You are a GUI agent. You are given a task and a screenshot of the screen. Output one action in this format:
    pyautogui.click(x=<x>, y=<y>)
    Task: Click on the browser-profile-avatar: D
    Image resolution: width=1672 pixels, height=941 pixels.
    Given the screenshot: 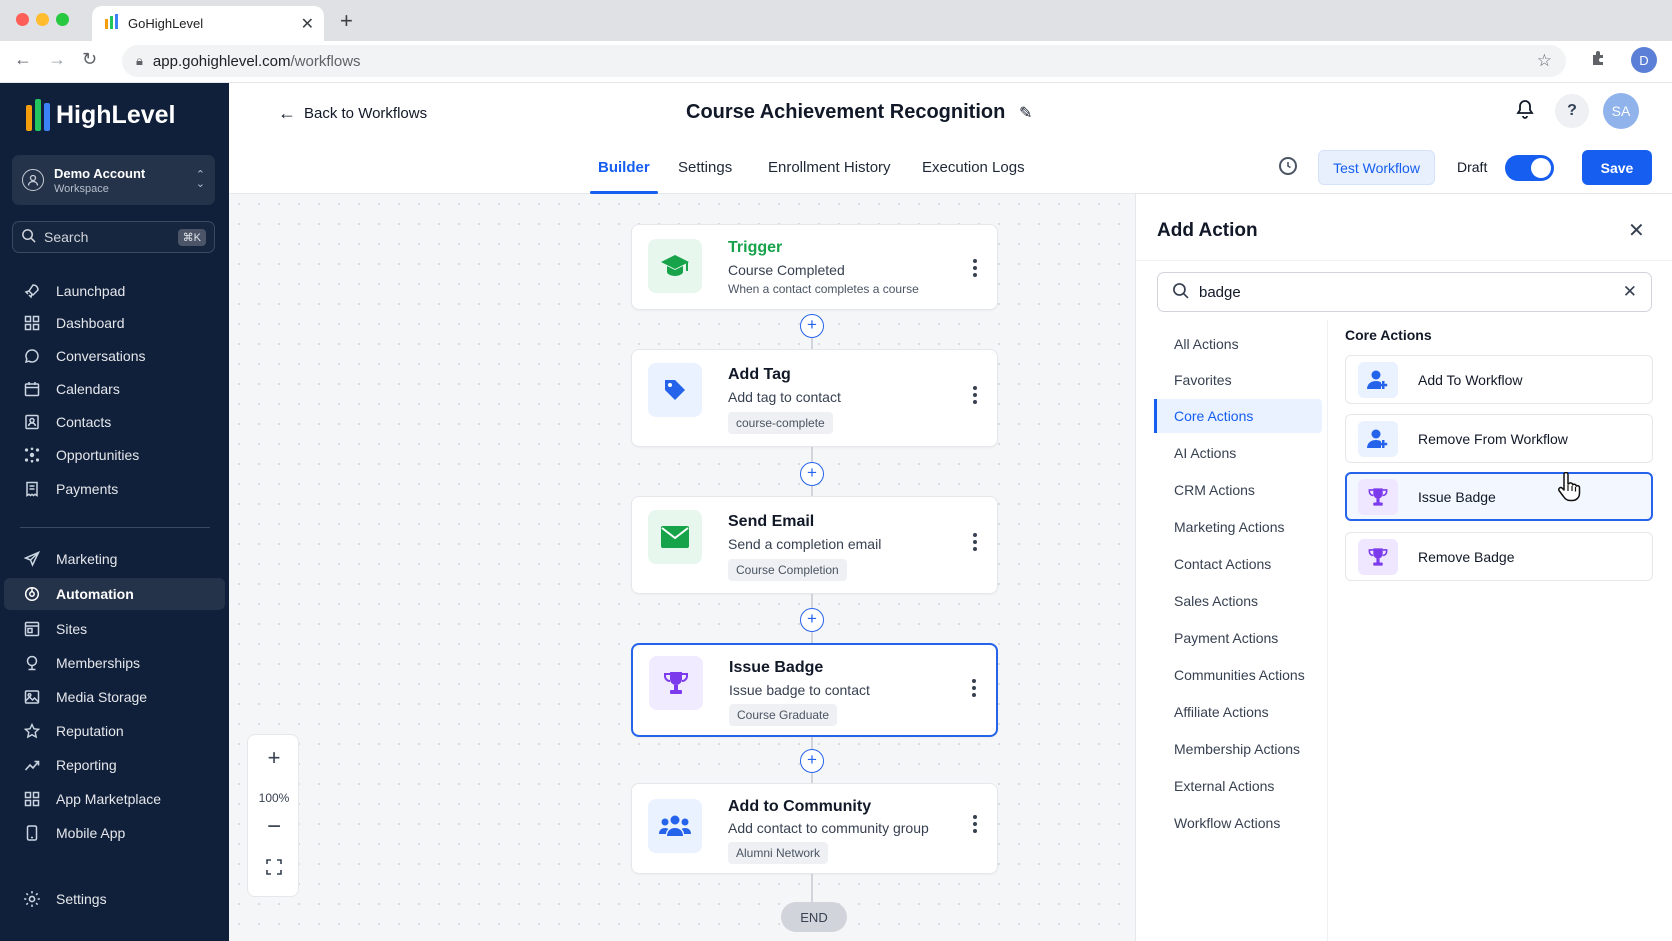 What is the action you would take?
    pyautogui.click(x=1644, y=60)
    